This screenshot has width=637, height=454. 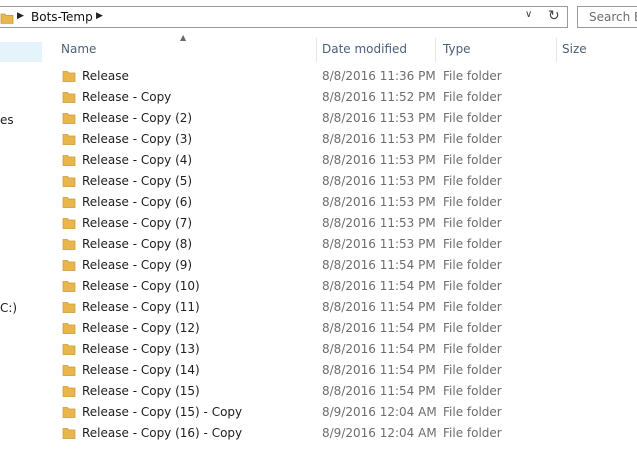 What do you see at coordinates (105, 76) in the screenshot?
I see `file-name: Release` at bounding box center [105, 76].